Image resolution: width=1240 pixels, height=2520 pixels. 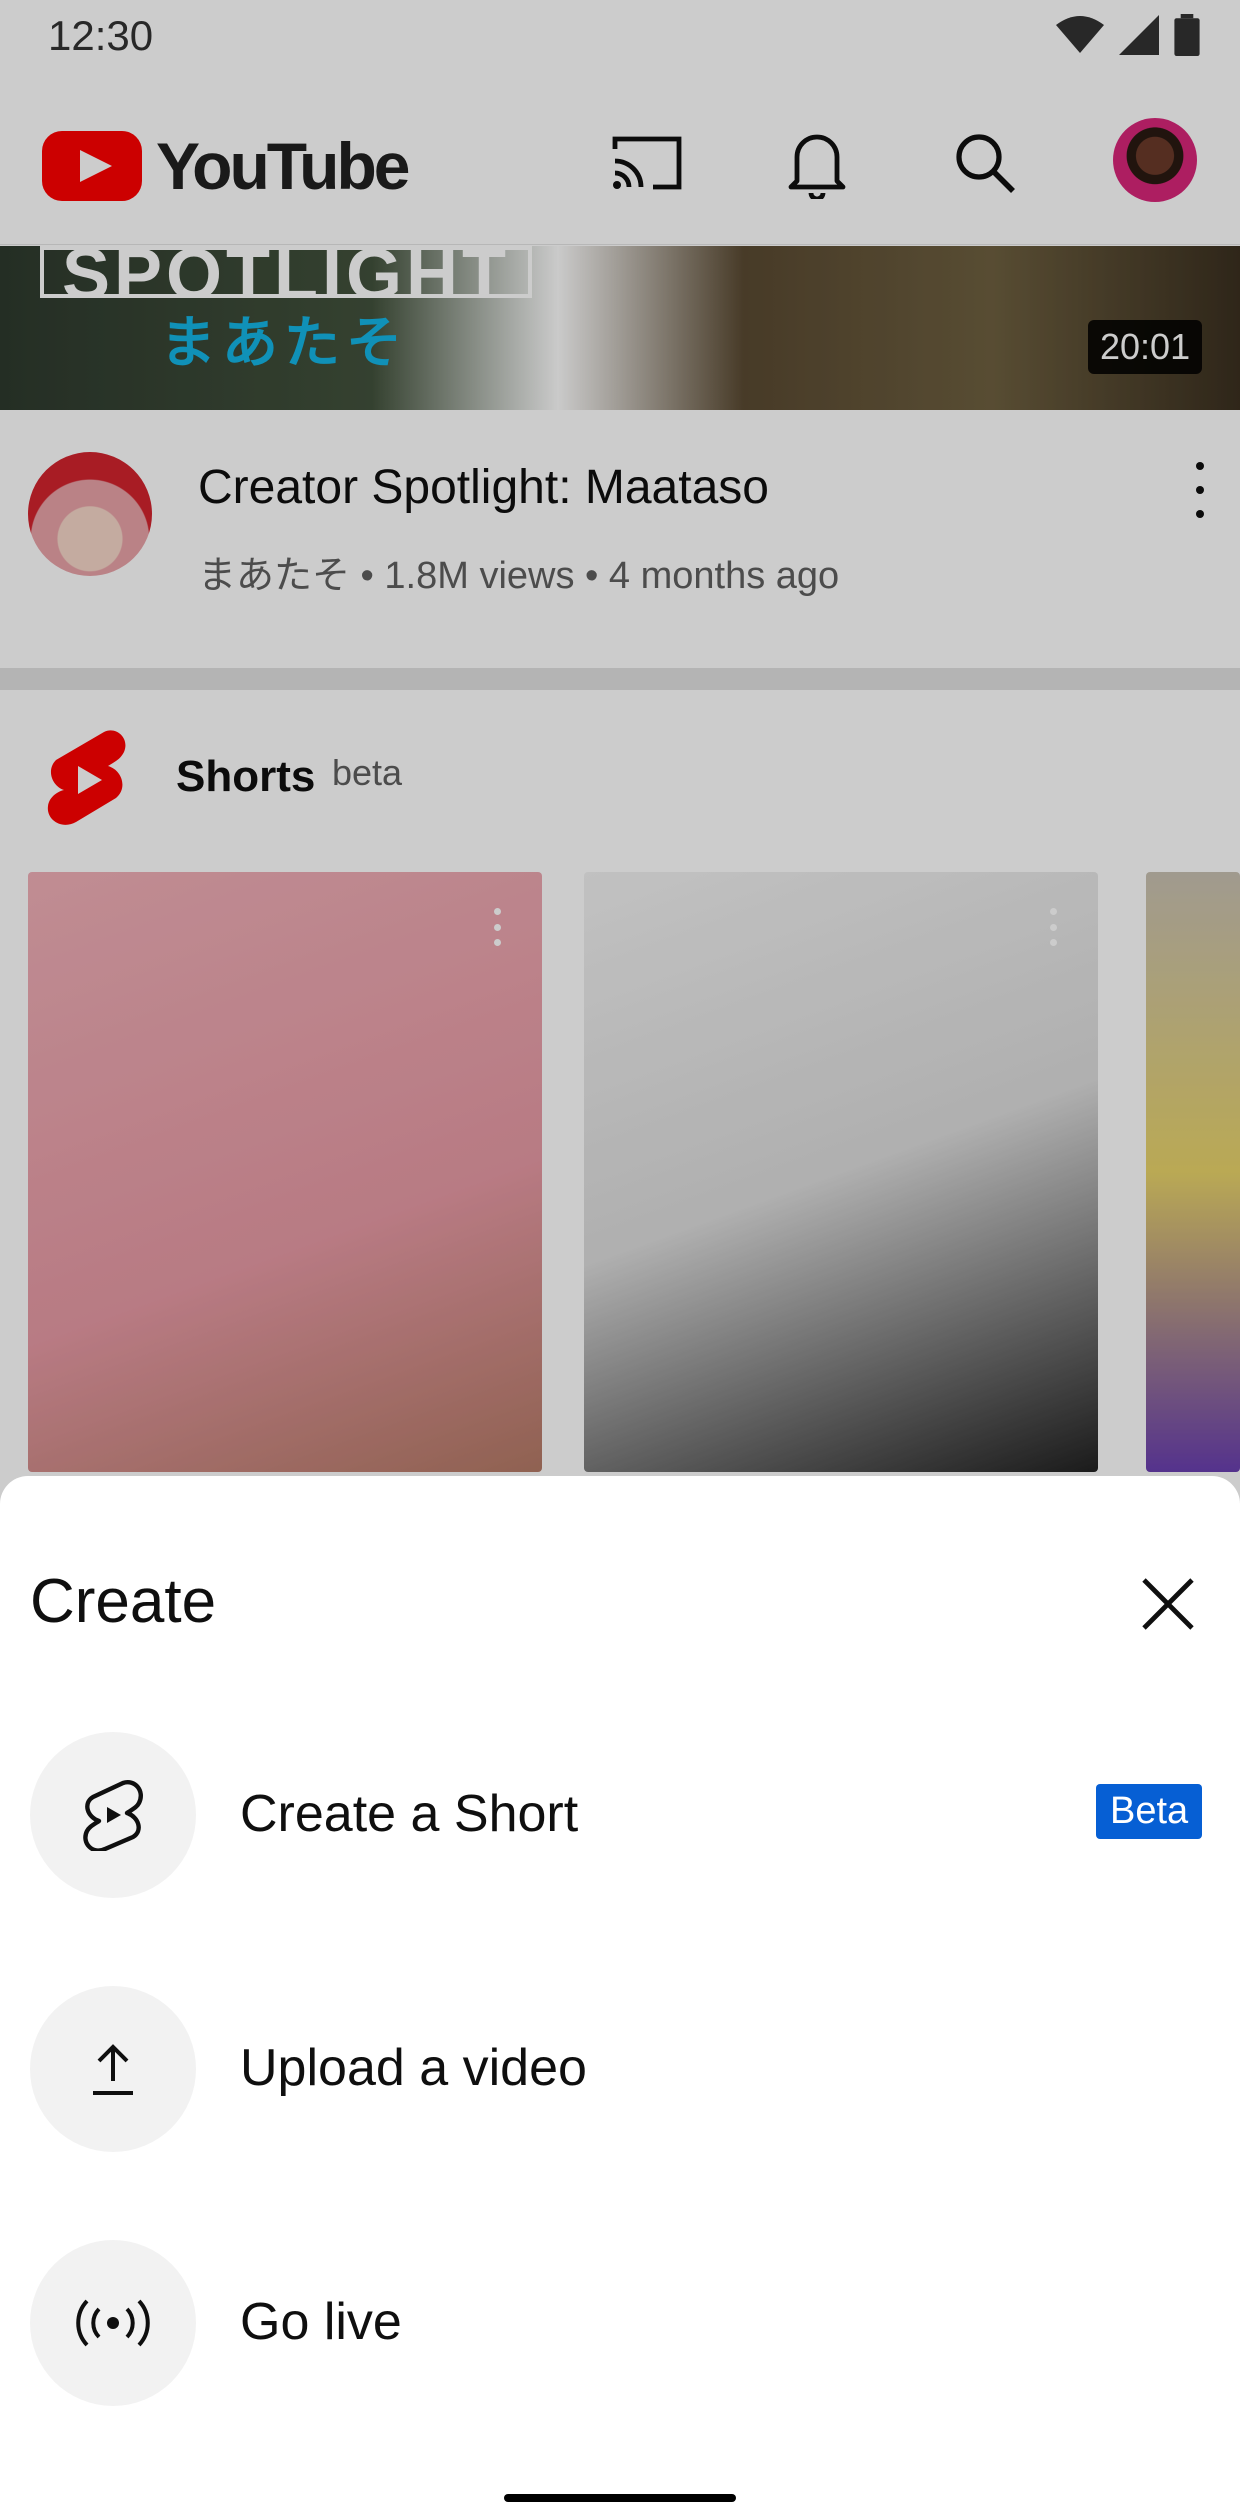 I want to click on live-icon-circle, so click(x=113, y=2323).